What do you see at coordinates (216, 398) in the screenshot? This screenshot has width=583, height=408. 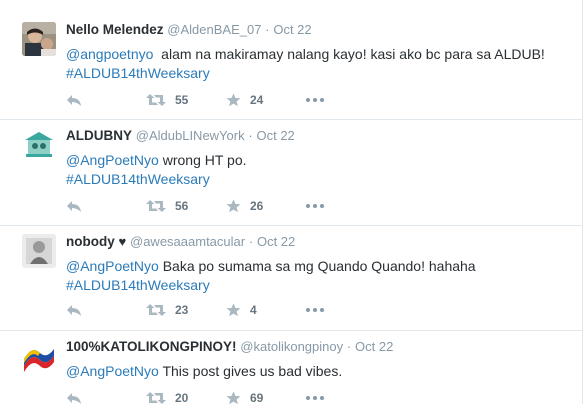 I see `tweet-actions: 20 69` at bounding box center [216, 398].